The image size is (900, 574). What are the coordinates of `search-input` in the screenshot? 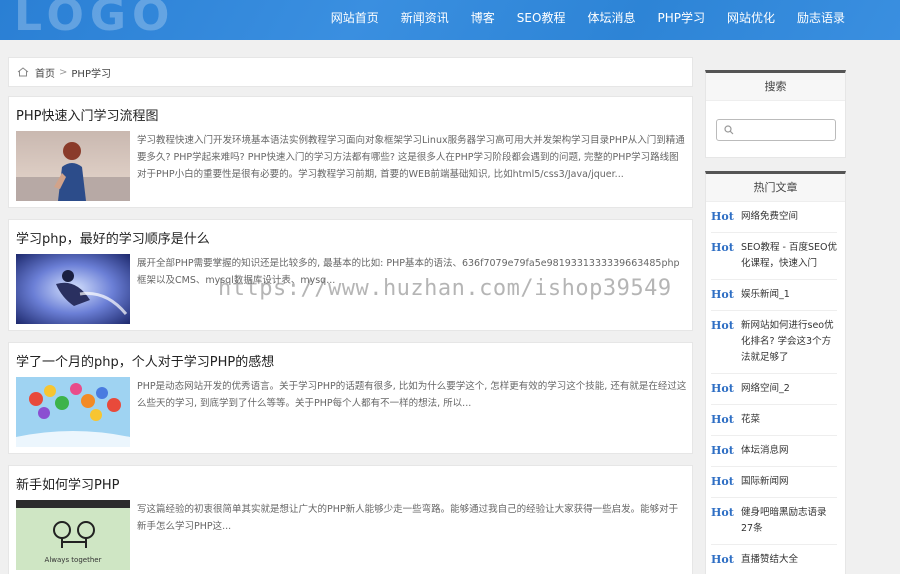 It's located at (784, 130).